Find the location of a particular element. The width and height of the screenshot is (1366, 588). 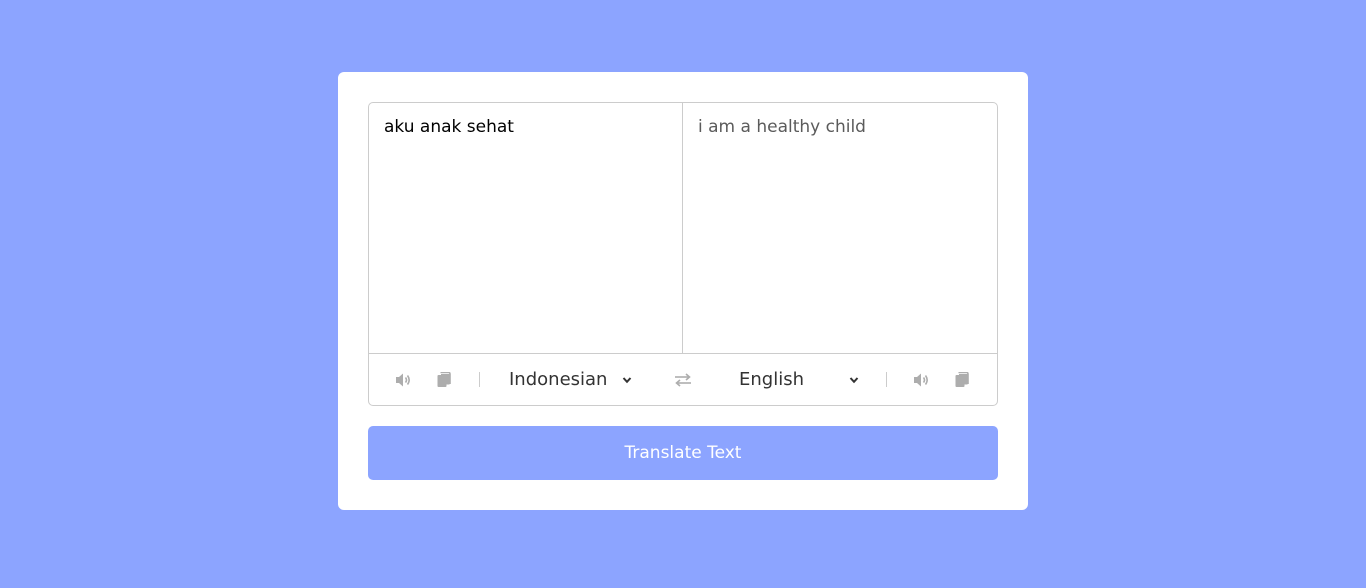

target-language-select: English is located at coordinates (799, 379).